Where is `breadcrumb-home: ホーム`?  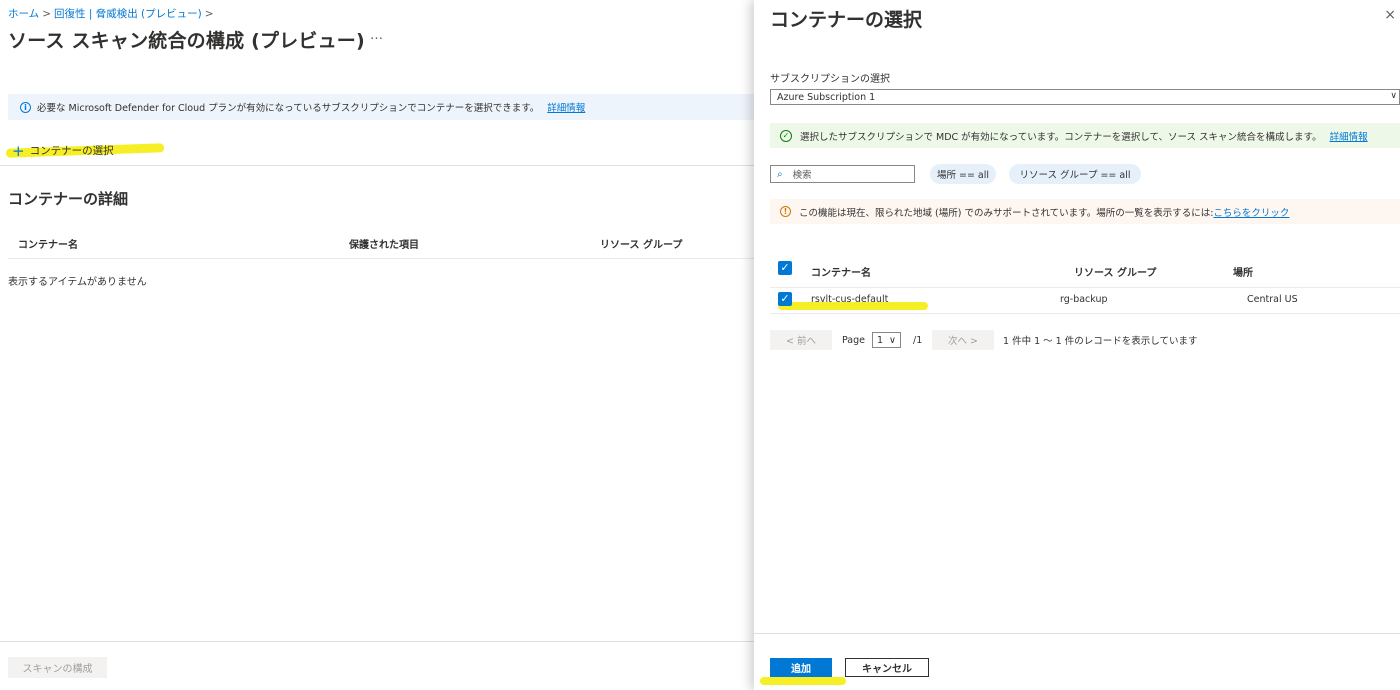
breadcrumb-home: ホーム is located at coordinates (23, 14).